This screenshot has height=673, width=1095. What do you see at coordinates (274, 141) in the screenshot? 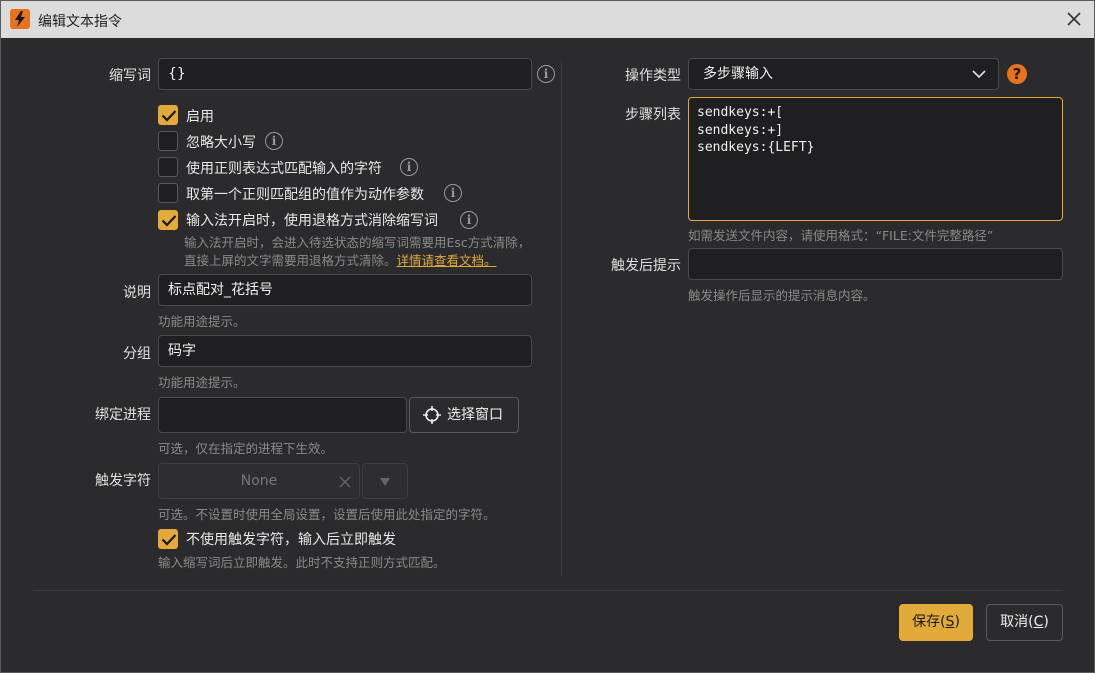
I see `ignore-case-info-icon: i` at bounding box center [274, 141].